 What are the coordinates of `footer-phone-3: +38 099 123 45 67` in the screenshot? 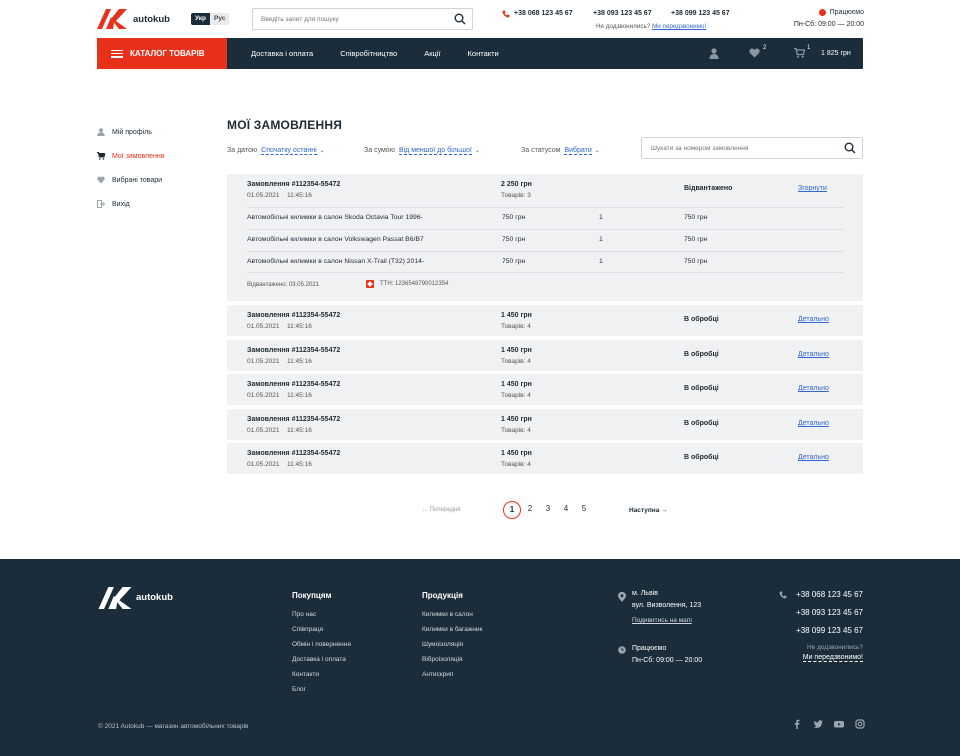 It's located at (801, 630).